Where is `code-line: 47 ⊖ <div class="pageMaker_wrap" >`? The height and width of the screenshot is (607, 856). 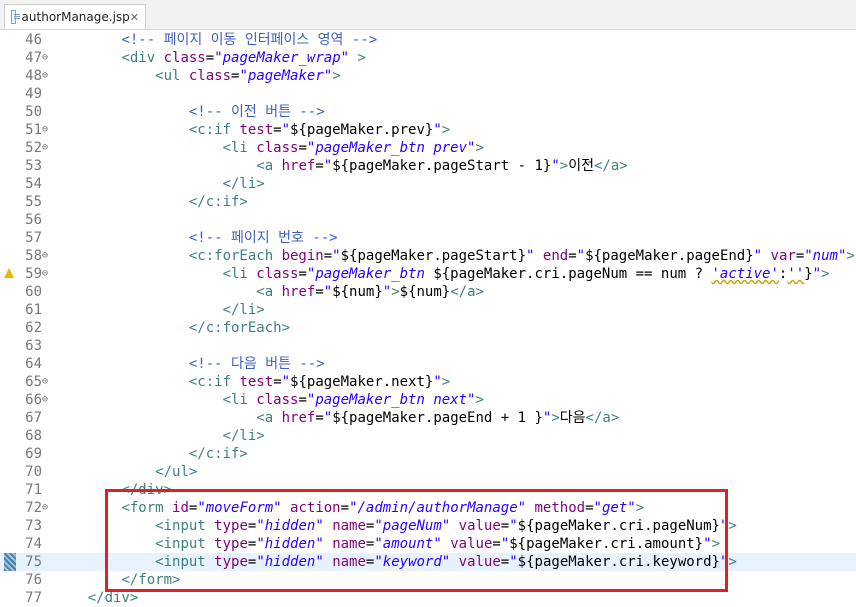
code-line: 47 ⊖ <div class="pageMaker_wrap" > is located at coordinates (428, 58).